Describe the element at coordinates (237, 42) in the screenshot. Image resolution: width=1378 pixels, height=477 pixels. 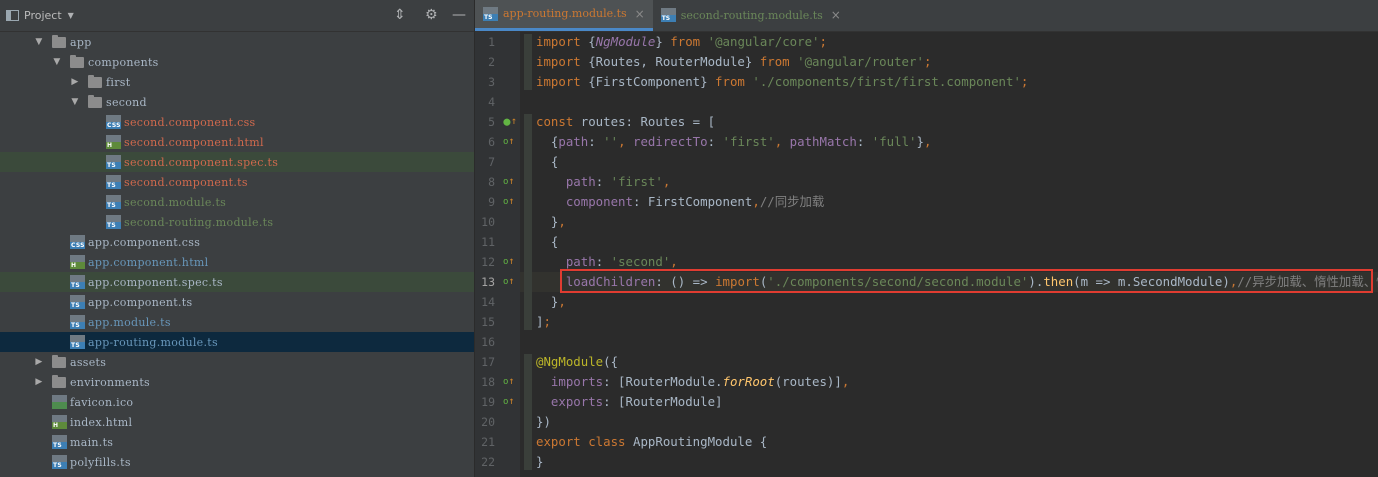
I see `tree-folder: ▼ app` at that location.